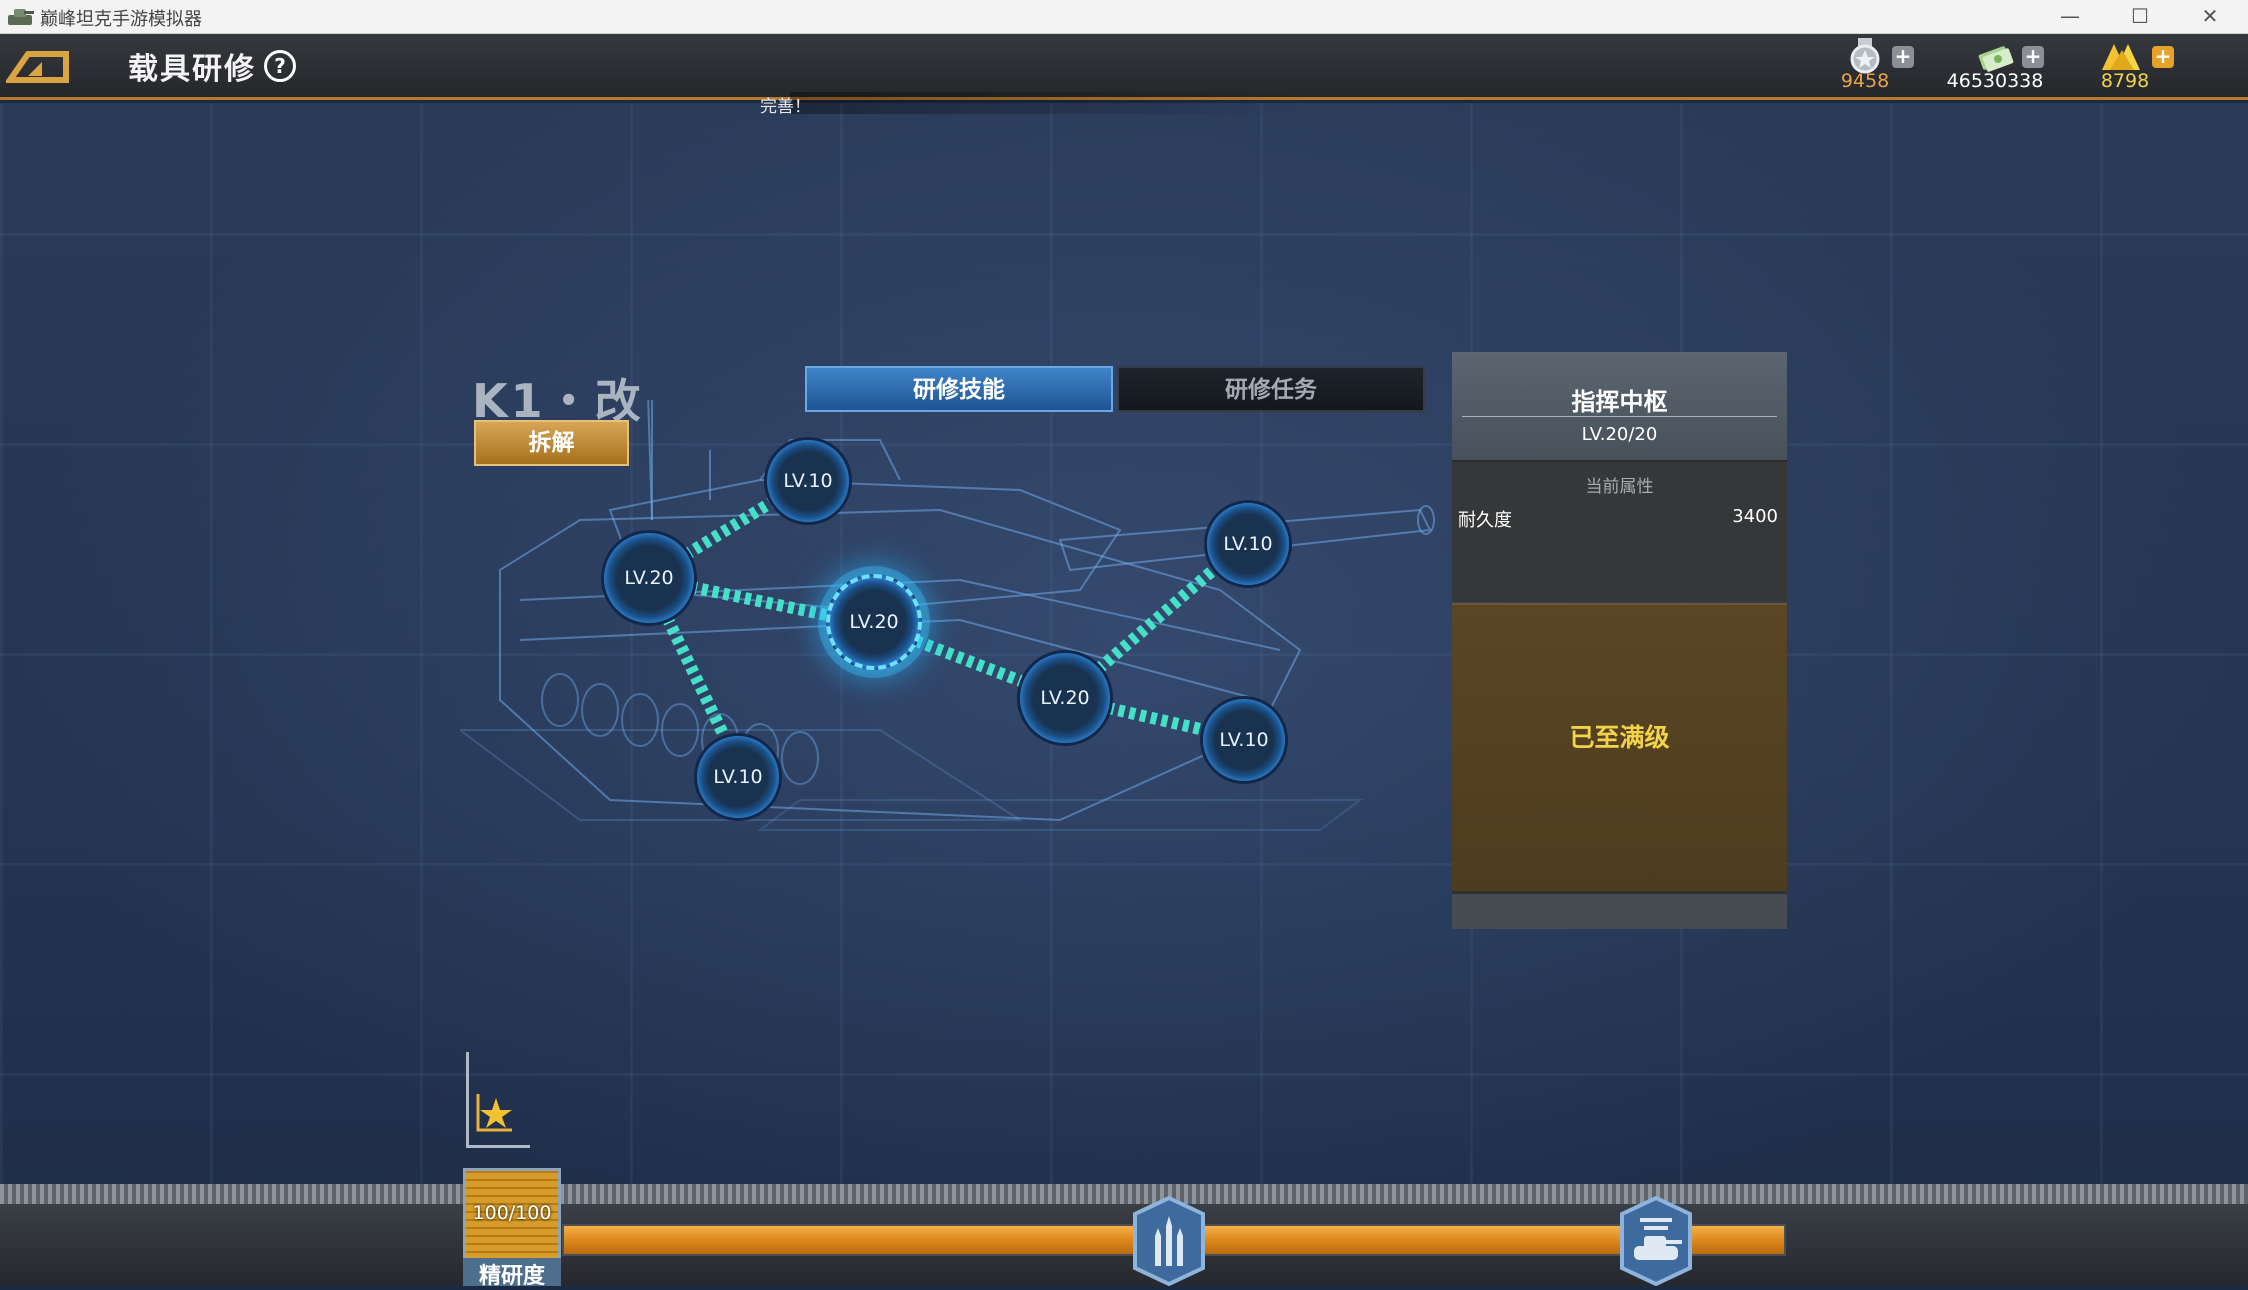  Describe the element at coordinates (2125, 81) in the screenshot. I see `gold-count: 8798` at that location.